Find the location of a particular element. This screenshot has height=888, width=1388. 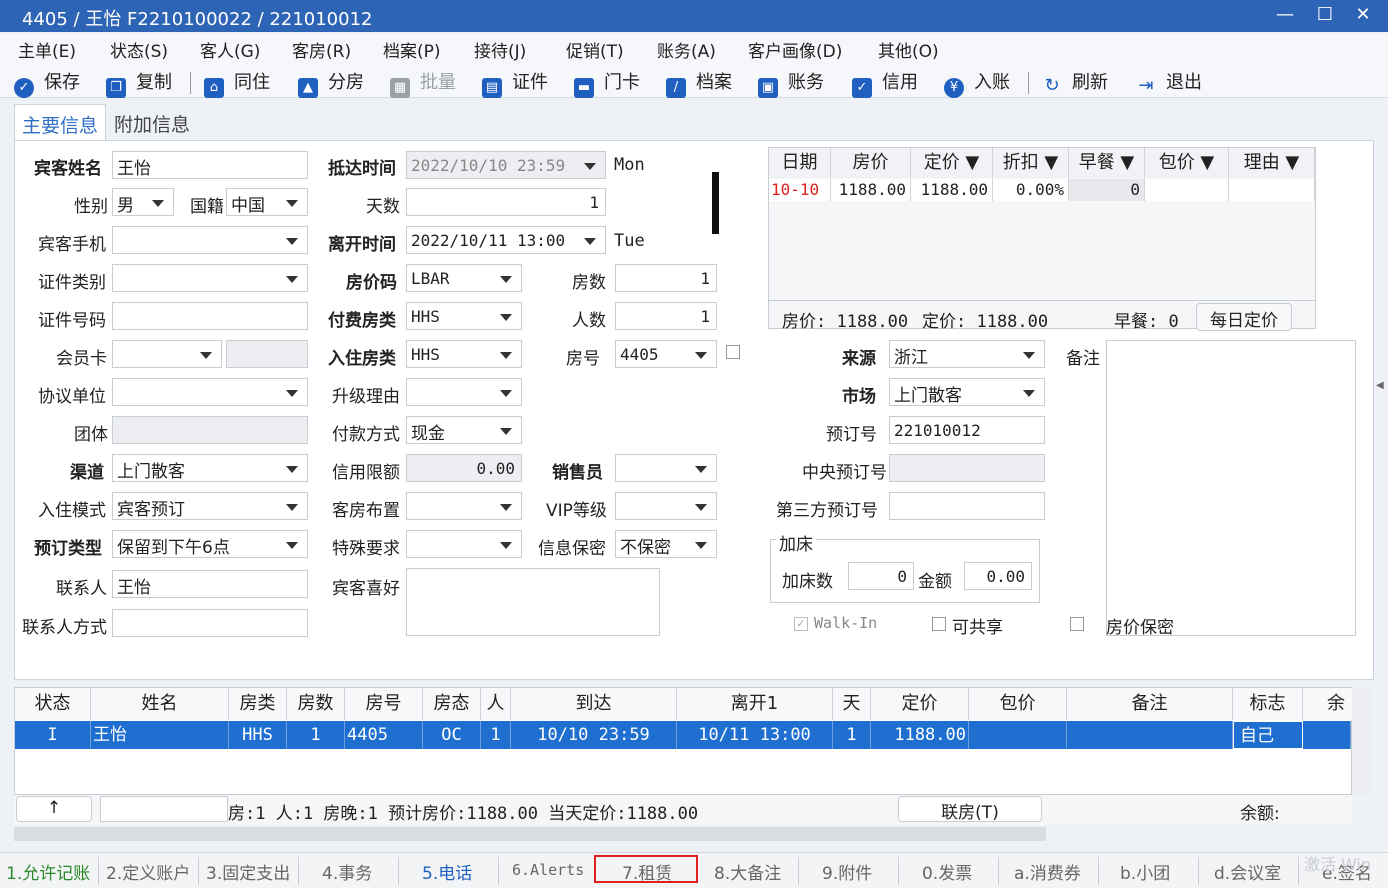

share-button: ⌂ 同住 is located at coordinates (237, 83).